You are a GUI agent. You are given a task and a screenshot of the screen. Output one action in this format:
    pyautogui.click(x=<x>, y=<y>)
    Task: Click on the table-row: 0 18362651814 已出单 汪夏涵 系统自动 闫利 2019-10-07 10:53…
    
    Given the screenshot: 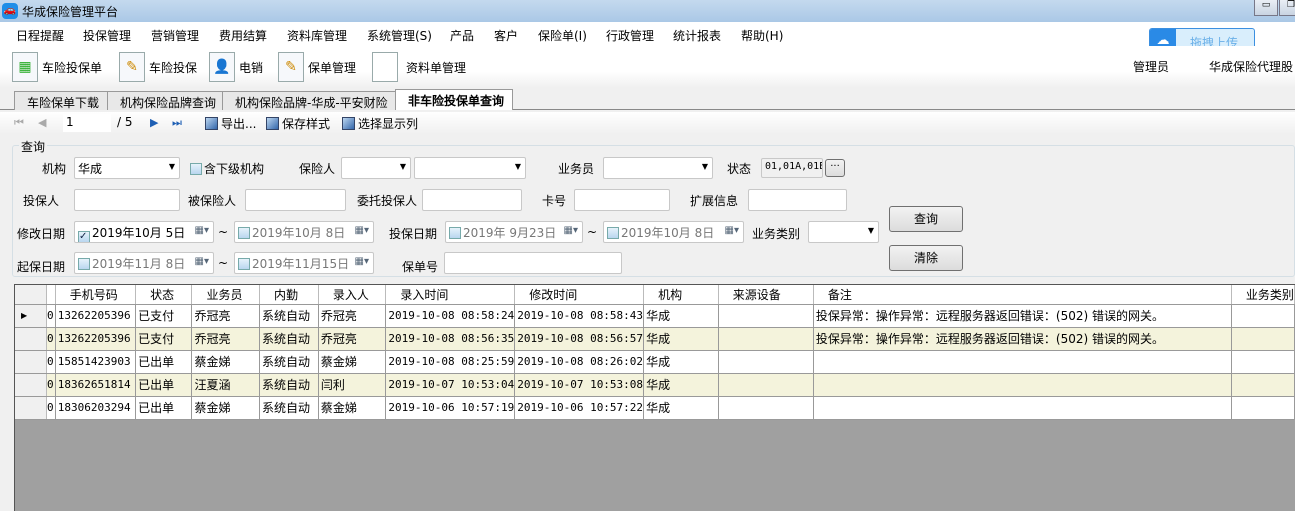 What is the action you would take?
    pyautogui.click(x=655, y=385)
    